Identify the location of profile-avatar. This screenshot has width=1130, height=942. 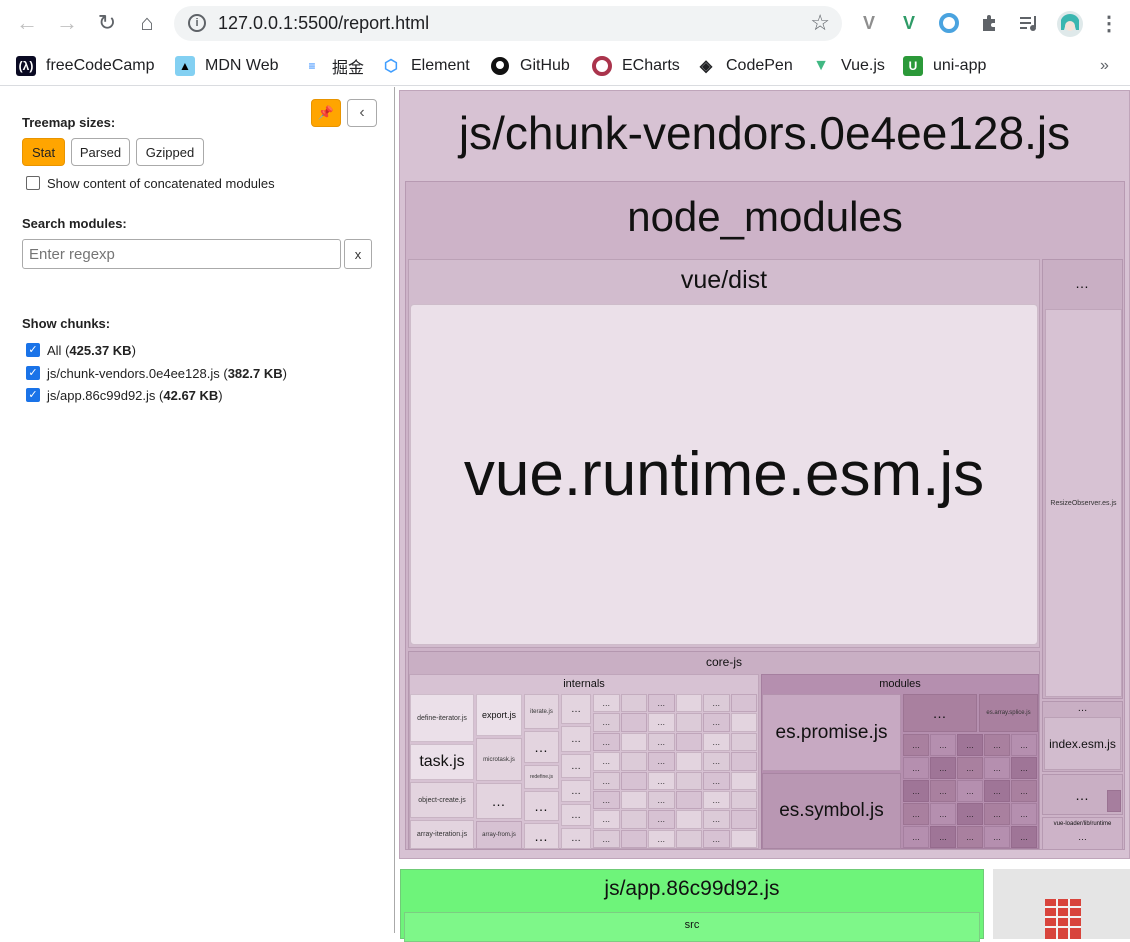
(1070, 24).